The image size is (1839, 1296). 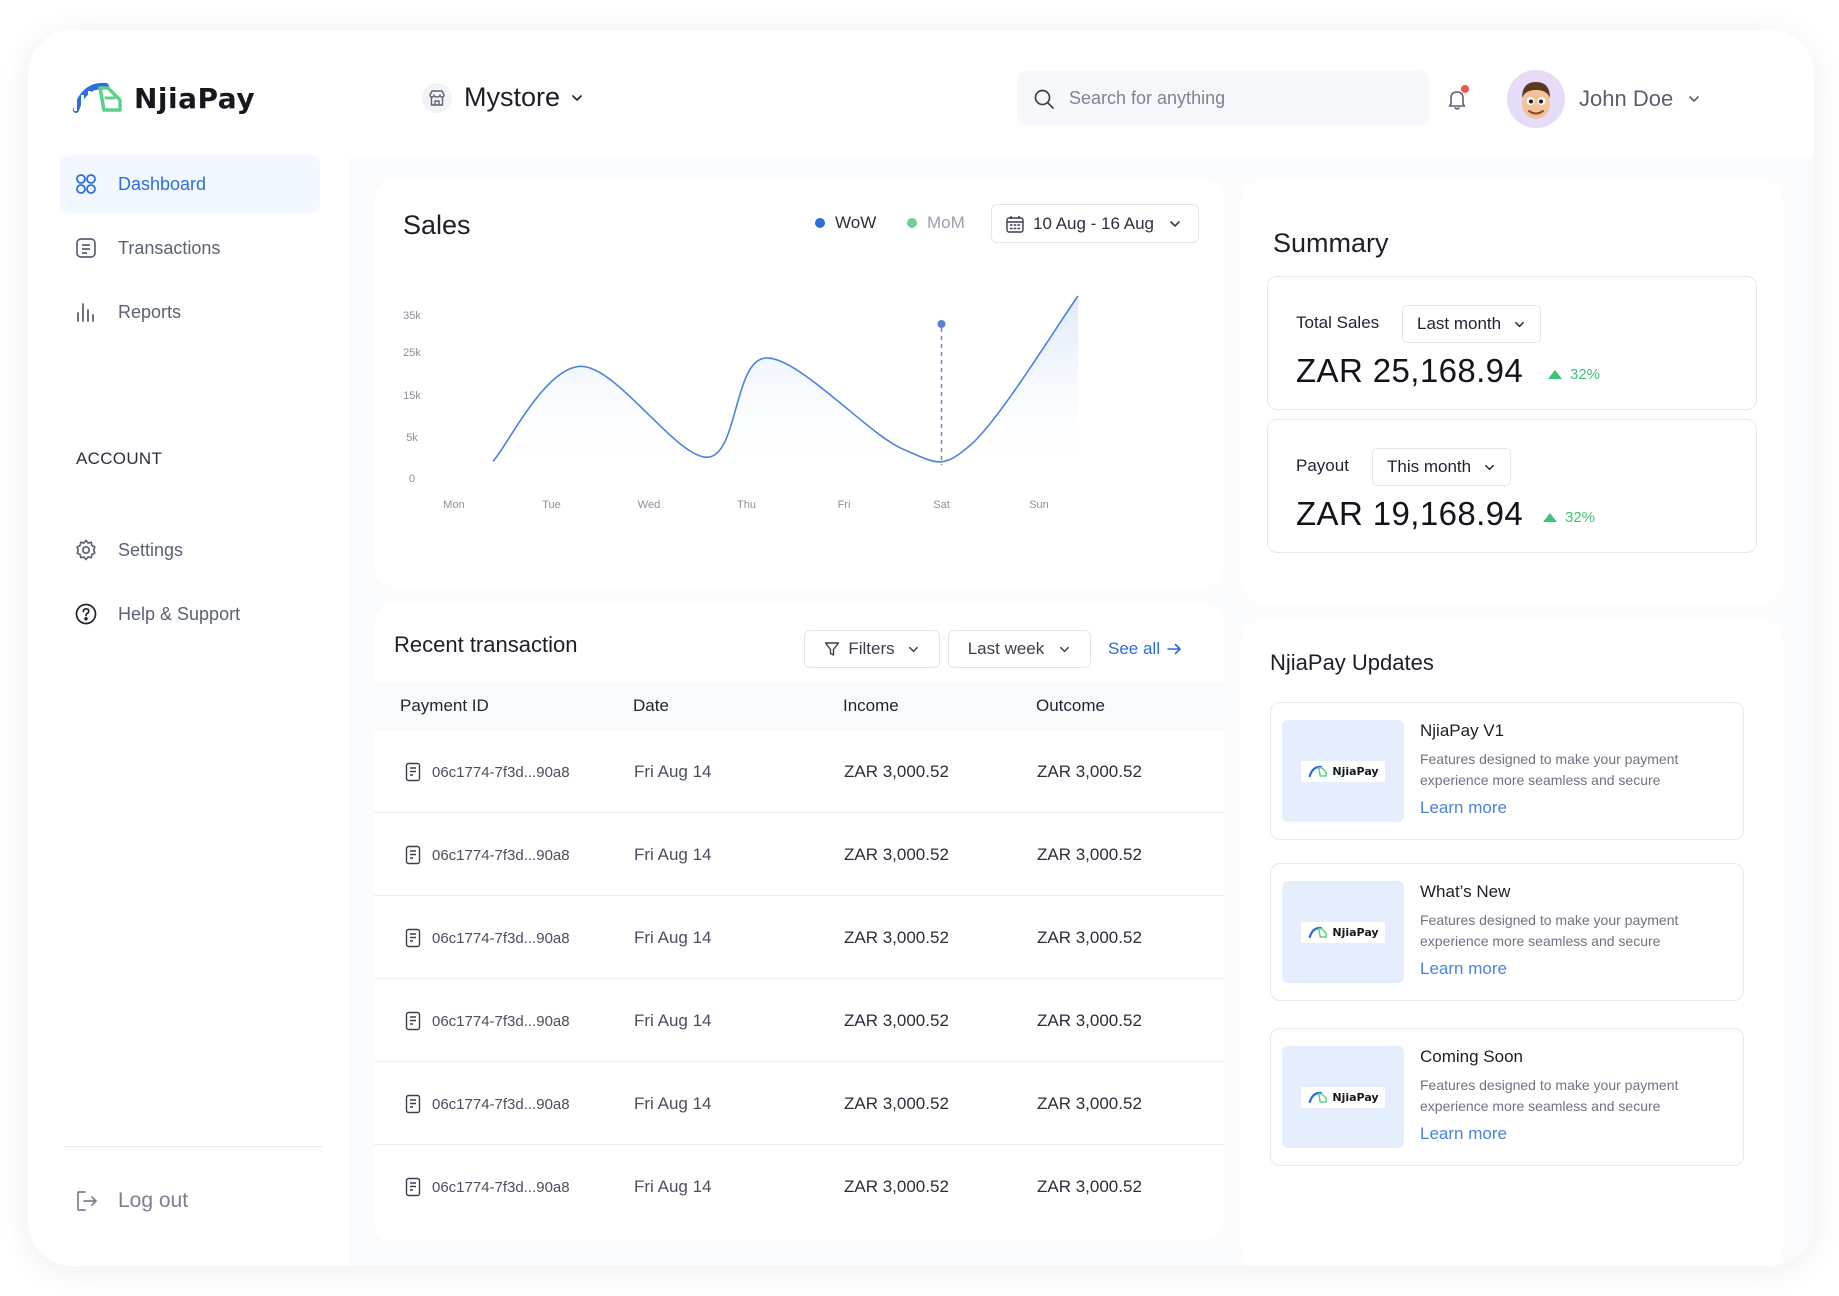 I want to click on period-select: Last week, so click(x=1019, y=649).